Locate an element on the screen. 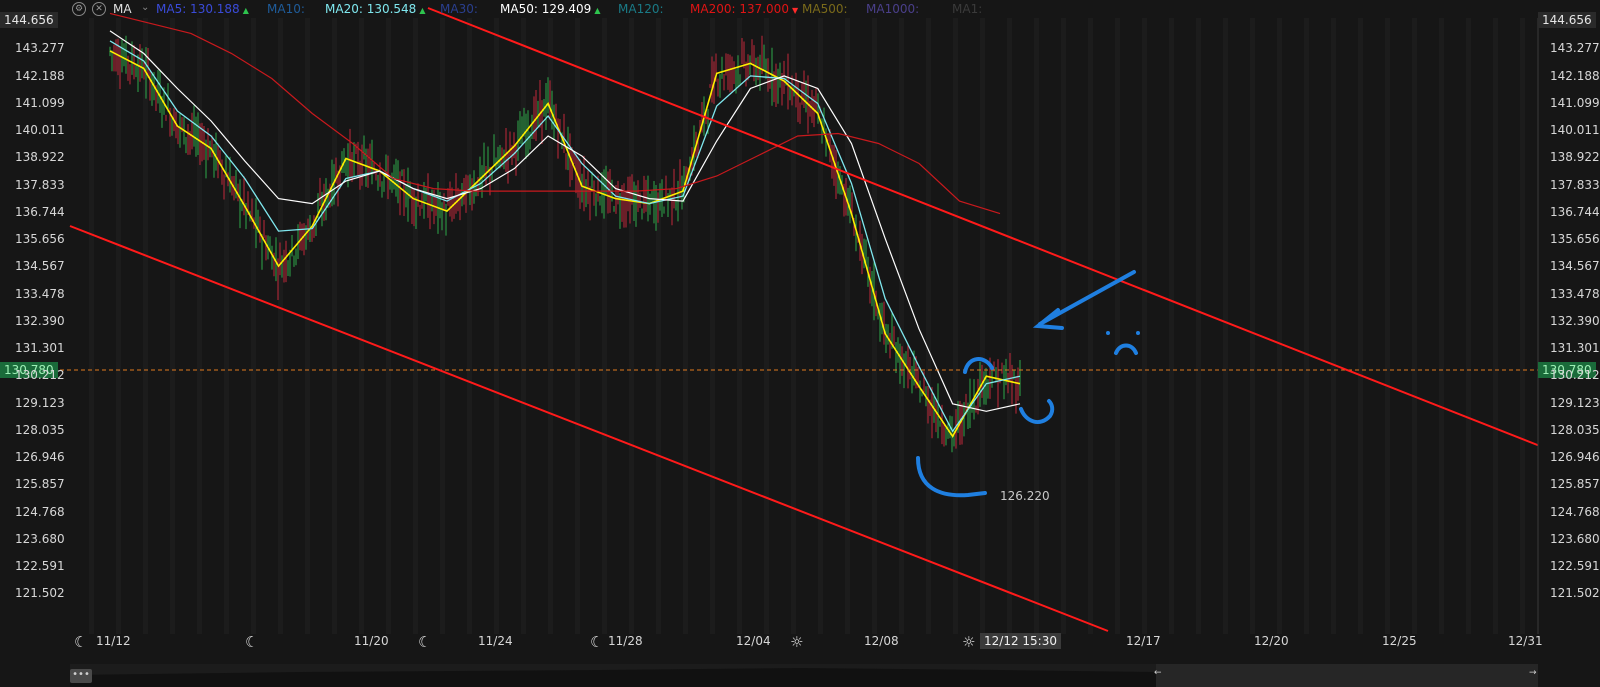 The height and width of the screenshot is (687, 1600). ma-legend-ma20: MA20: 130.548 ▲ is located at coordinates (375, 9).